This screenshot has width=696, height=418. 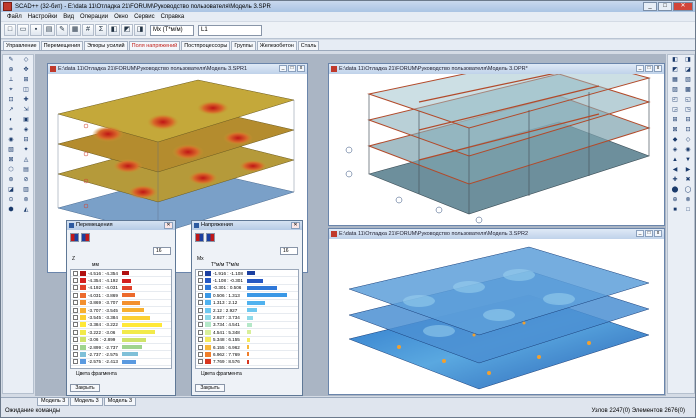 What do you see at coordinates (688, 180) in the screenshot?
I see `right-tool-icon: ✖` at bounding box center [688, 180].